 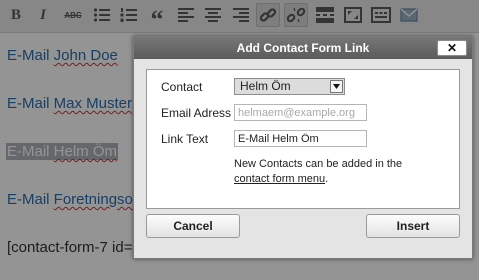 I want to click on contact-select: Helm Öm, so click(x=289, y=86).